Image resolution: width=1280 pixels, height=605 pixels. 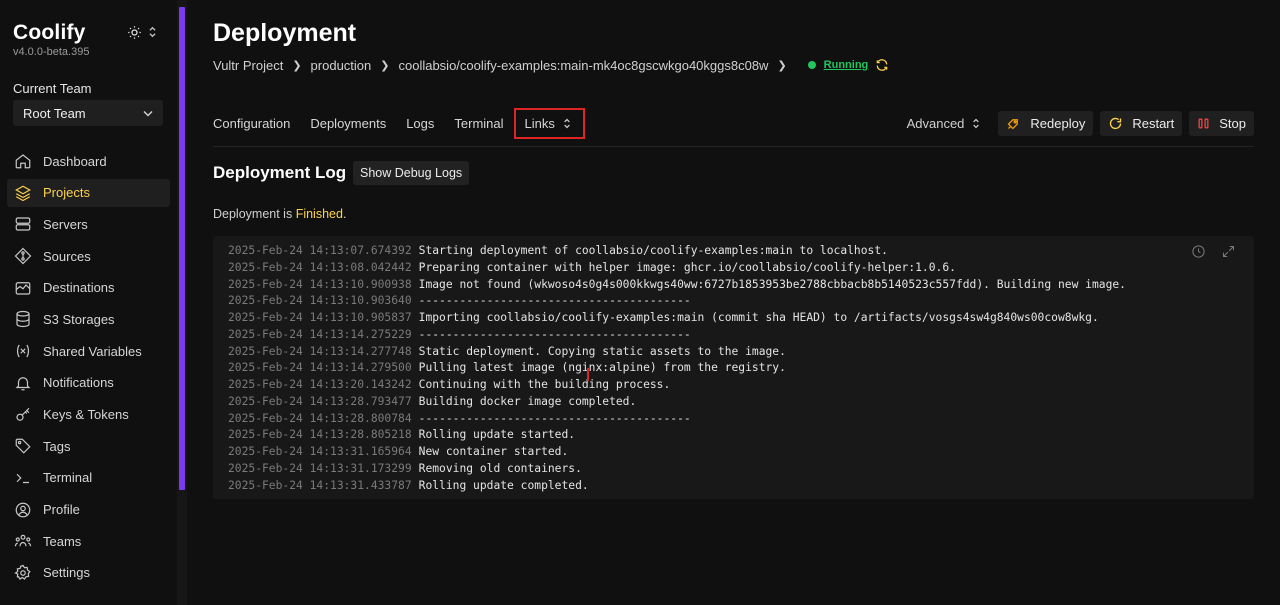 I want to click on log-message: Rolling update started., so click(x=497, y=435).